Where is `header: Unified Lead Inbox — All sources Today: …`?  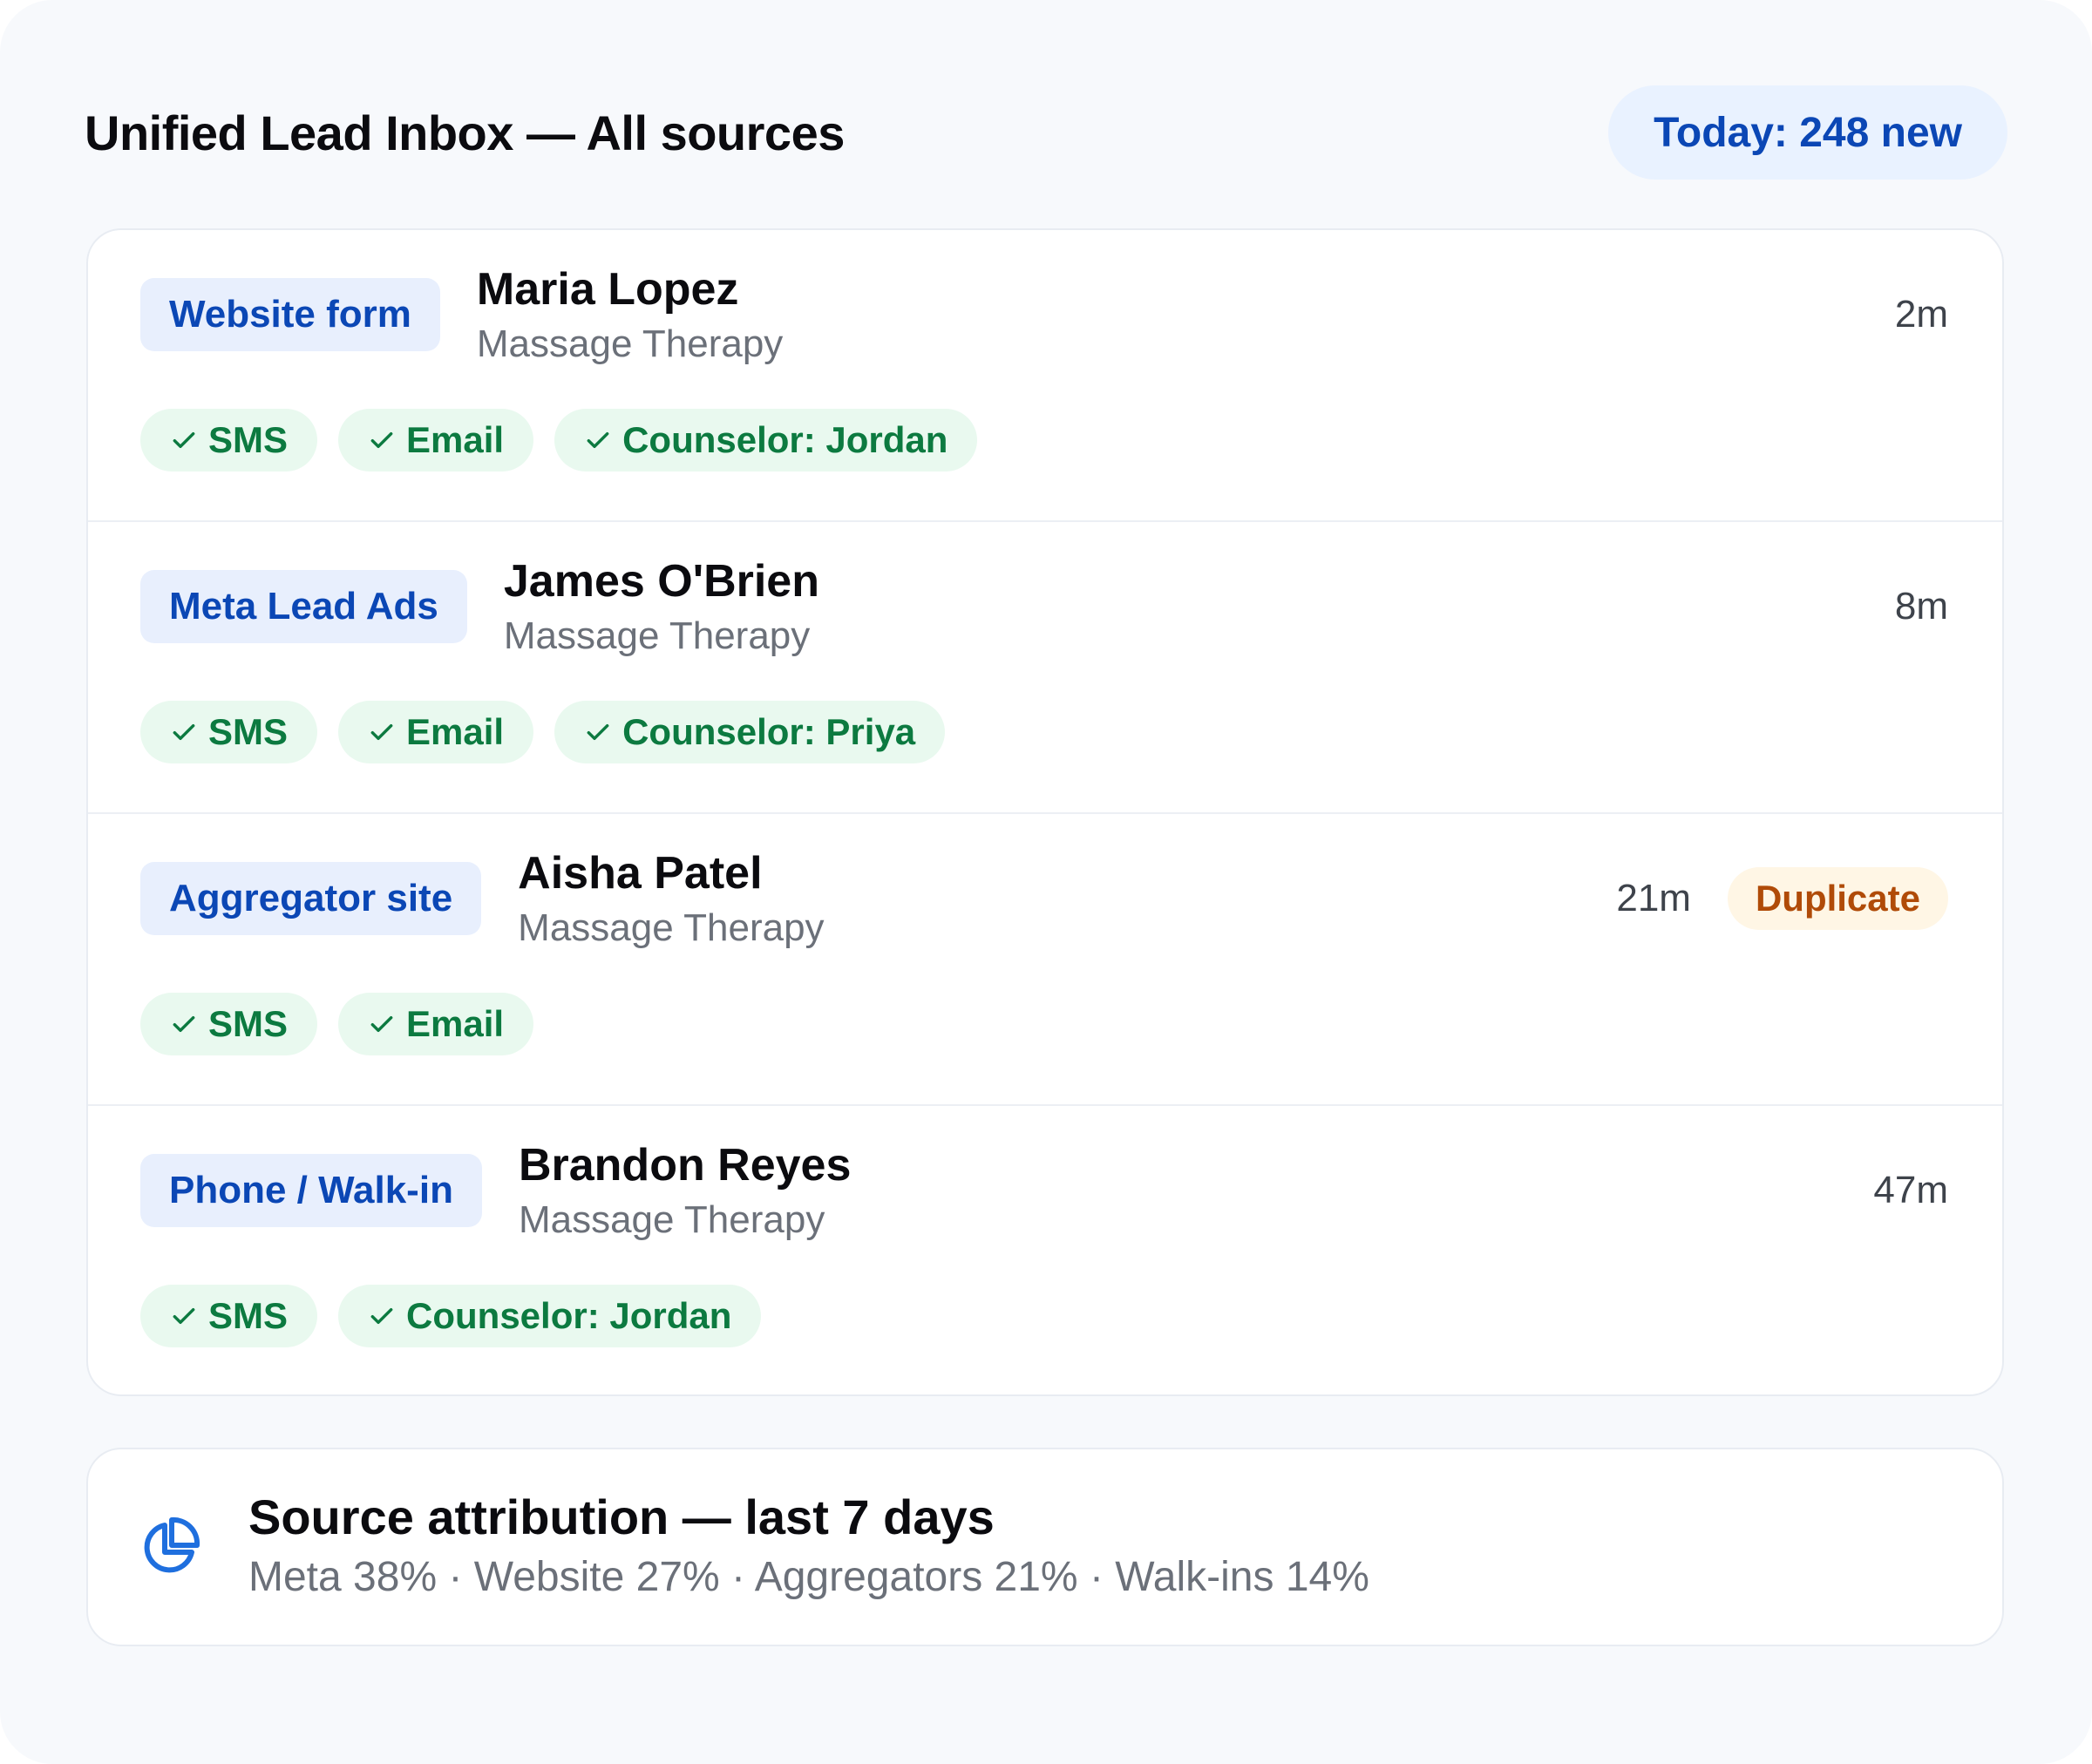 header: Unified Lead Inbox — All sources Today: … is located at coordinates (1046, 132).